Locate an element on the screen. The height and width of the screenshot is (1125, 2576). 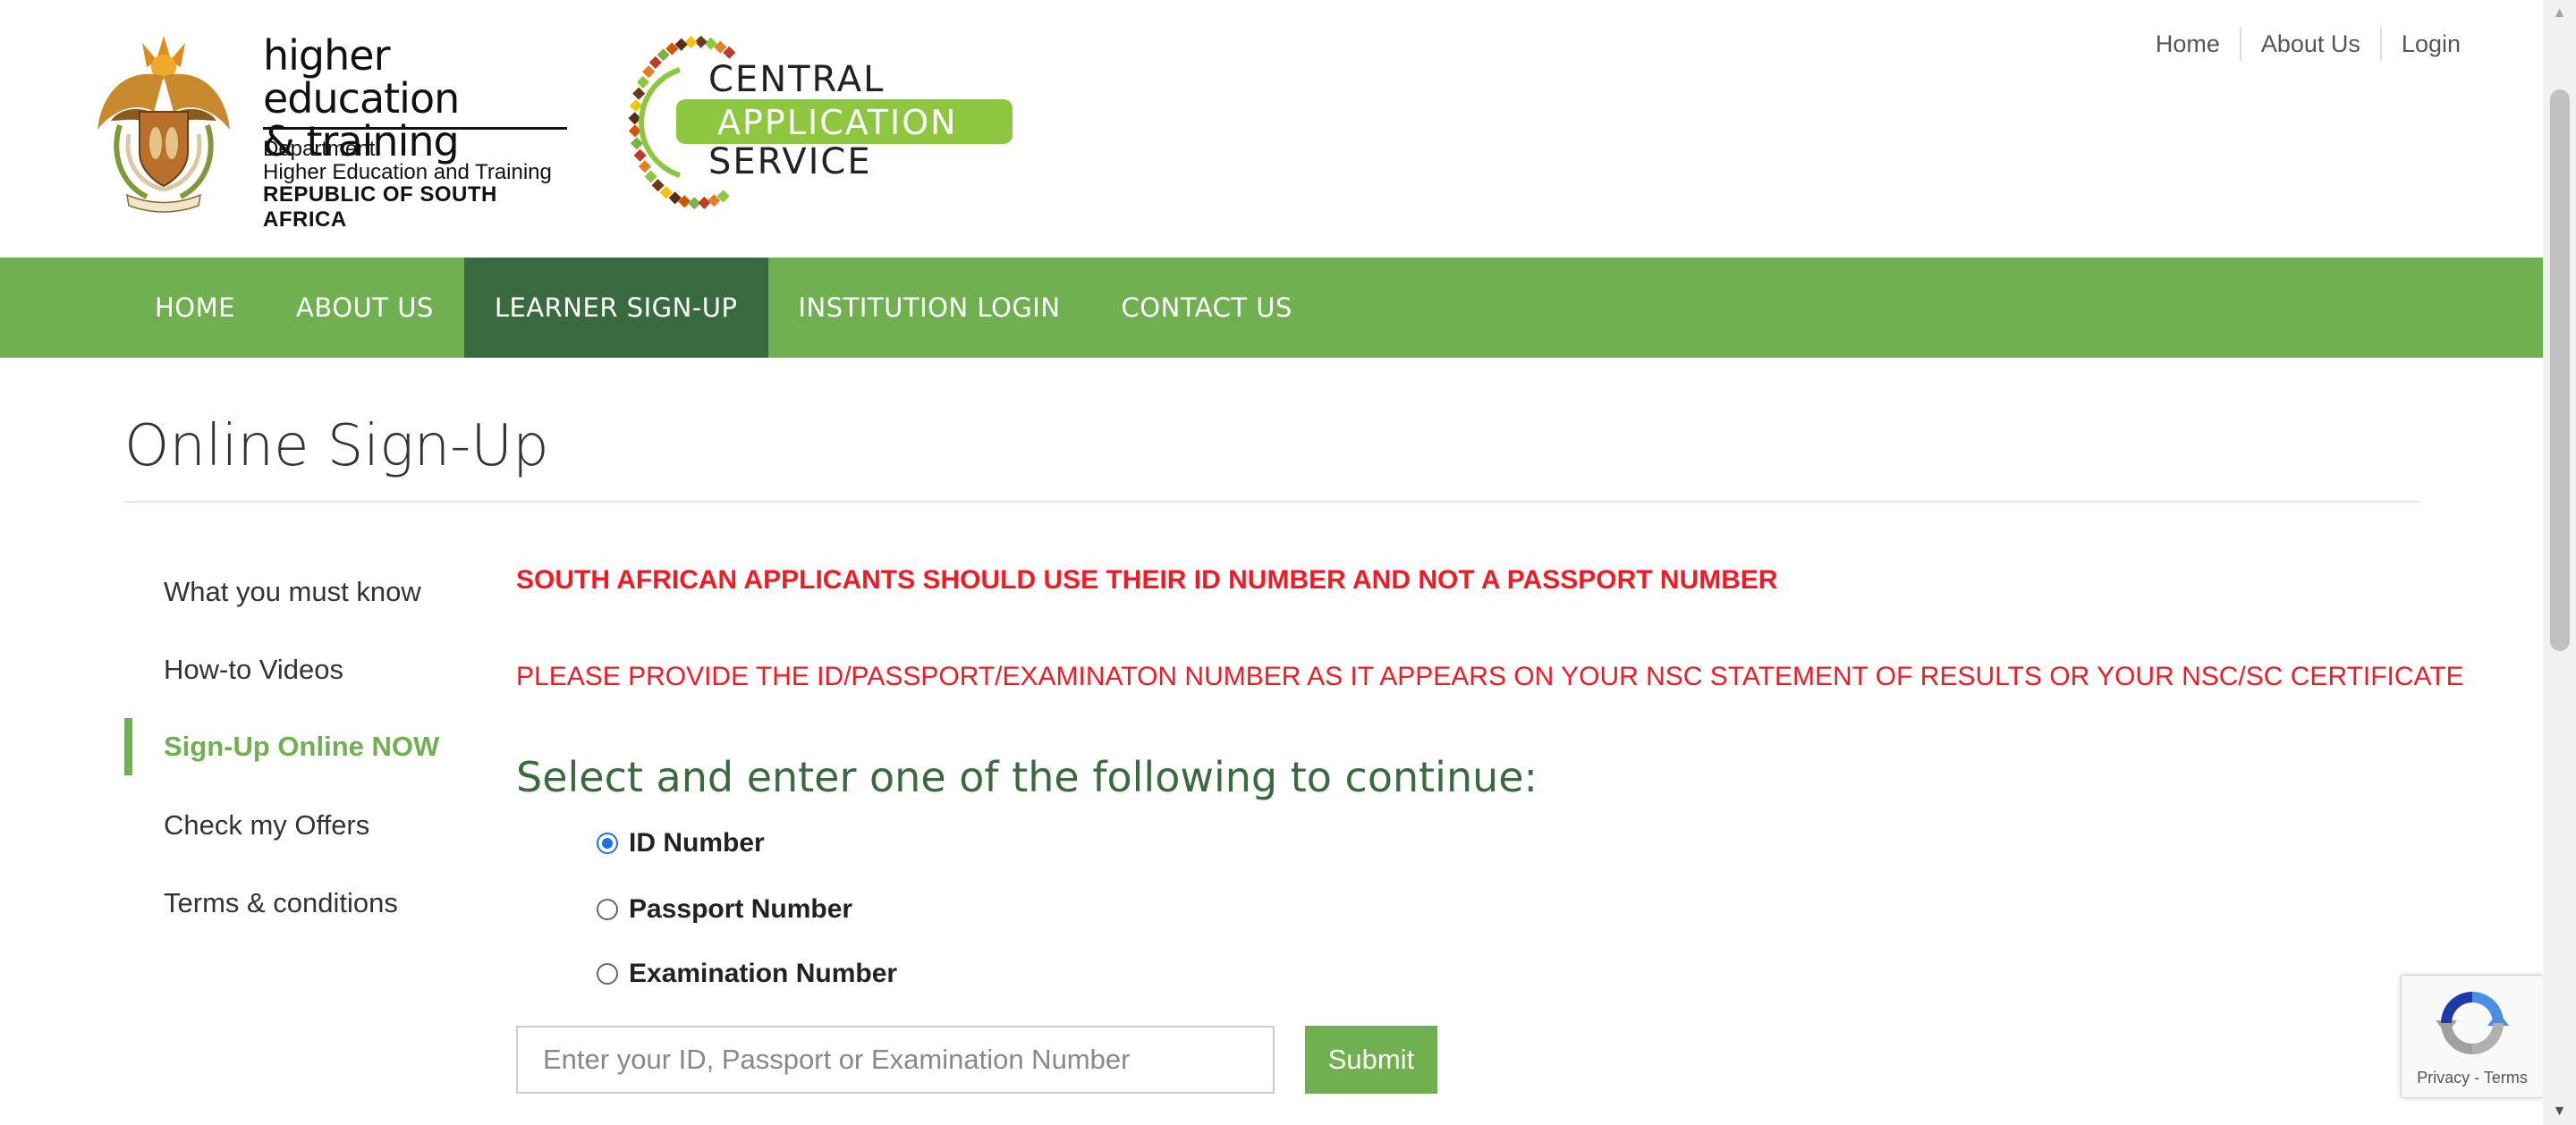
page-scrollbar: ▲ ▼ is located at coordinates (2559, 562).